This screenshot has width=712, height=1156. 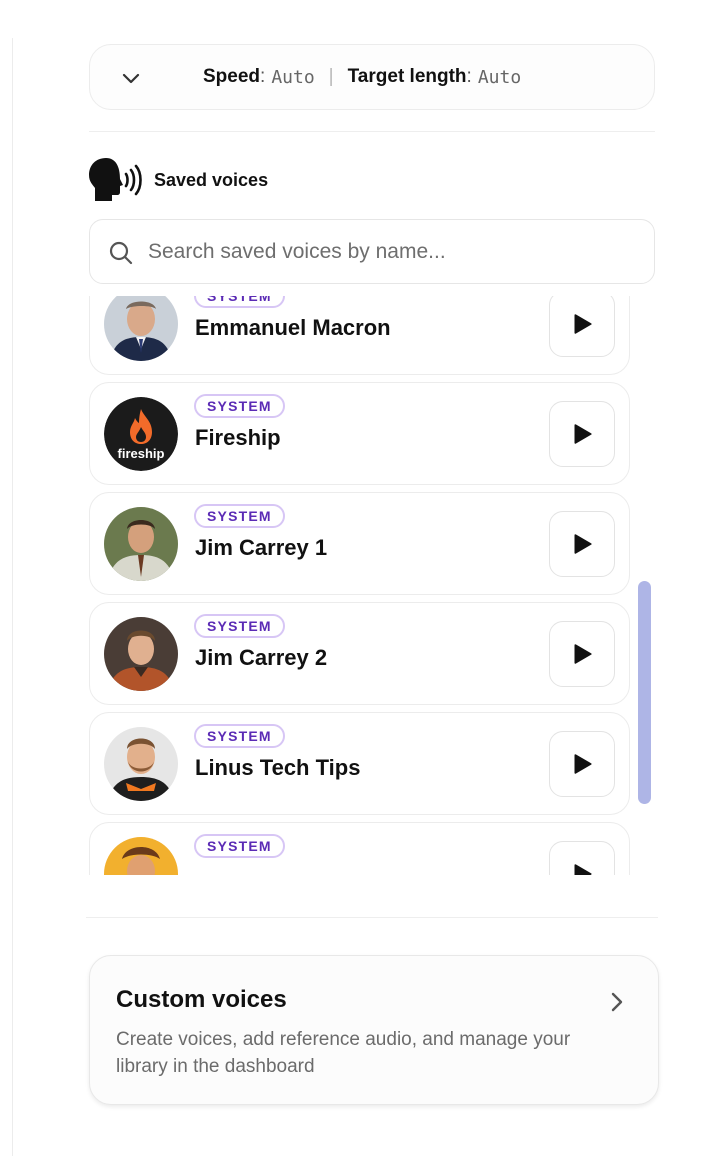 I want to click on voice-card-fireship: fireship SYSTEM Fireship, so click(x=359, y=433).